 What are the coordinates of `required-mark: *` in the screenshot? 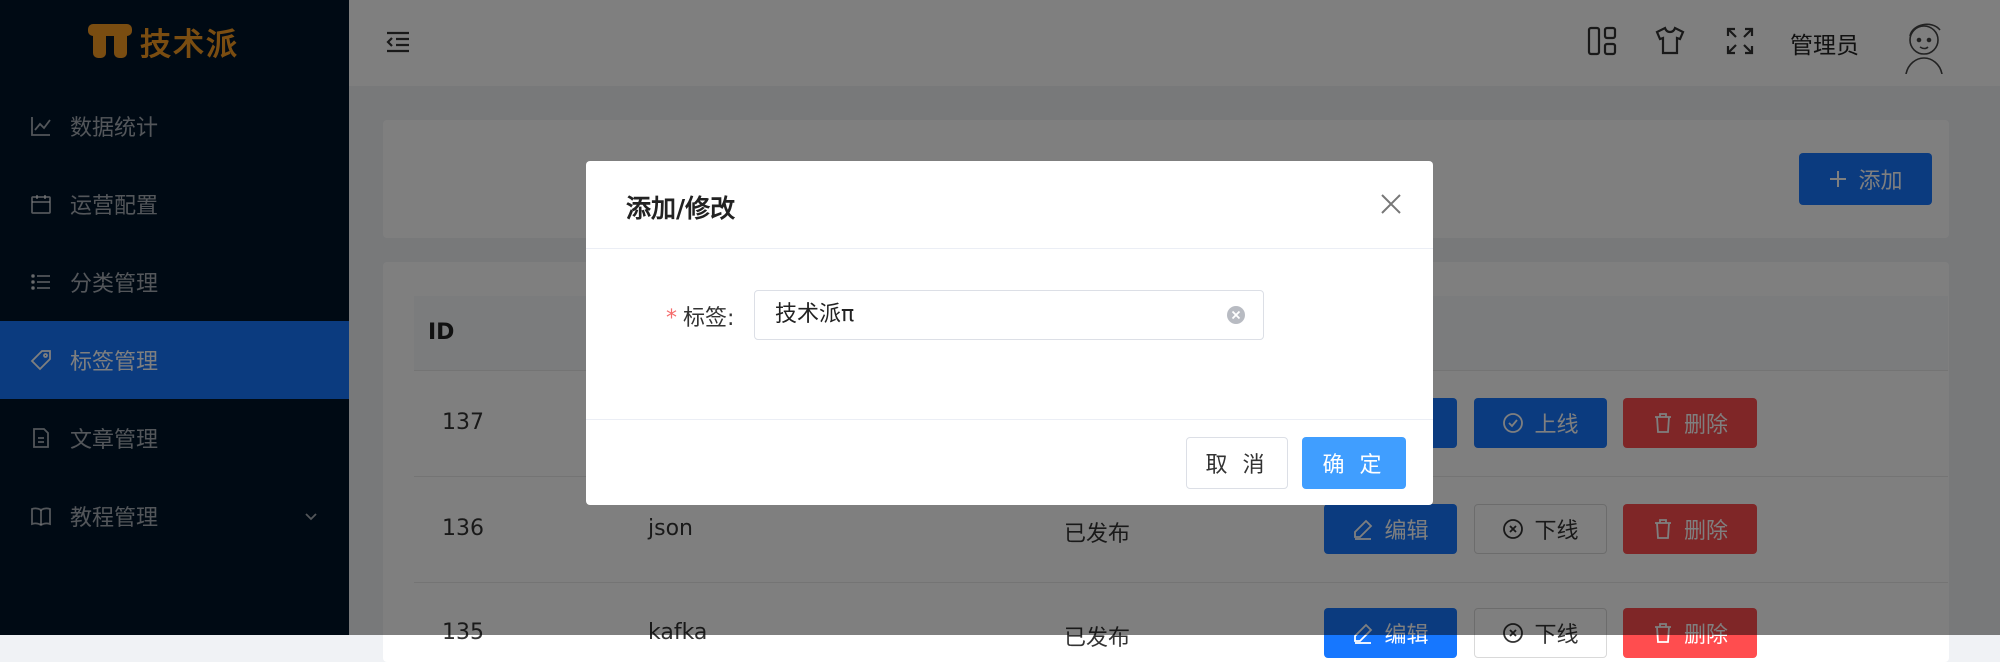 It's located at (671, 318).